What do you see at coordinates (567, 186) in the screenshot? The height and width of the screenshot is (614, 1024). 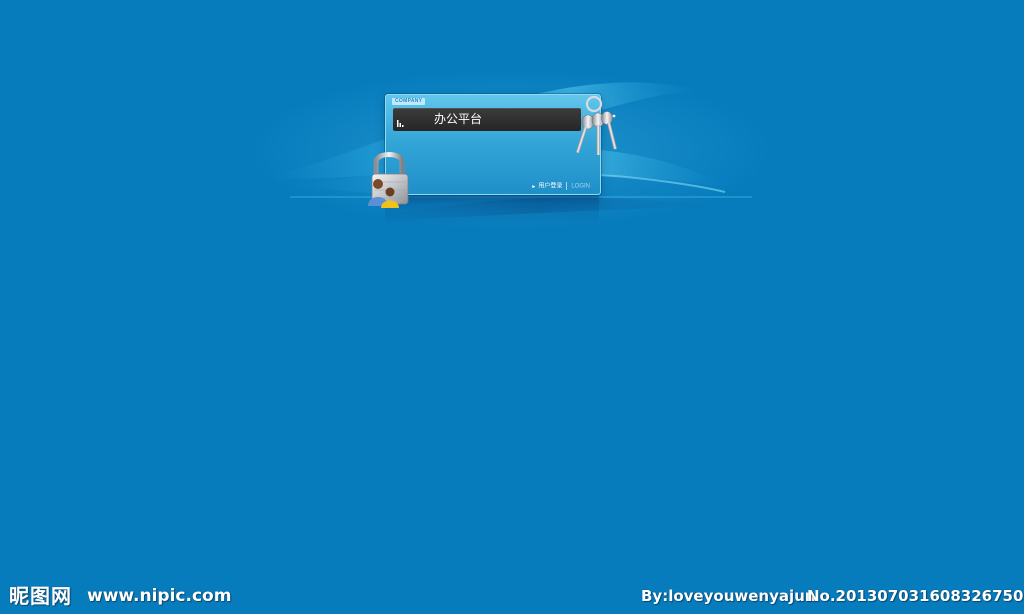 I see `footer-divider` at bounding box center [567, 186].